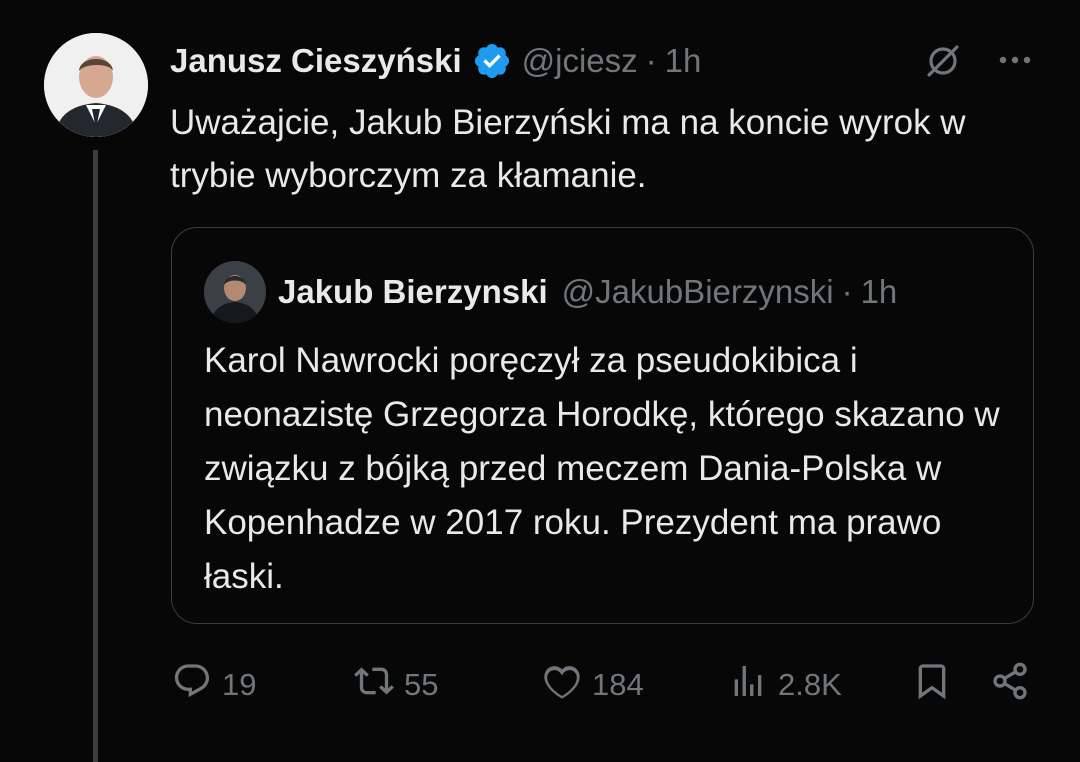 The image size is (1080, 762). What do you see at coordinates (239, 684) in the screenshot?
I see `reply-count: 19` at bounding box center [239, 684].